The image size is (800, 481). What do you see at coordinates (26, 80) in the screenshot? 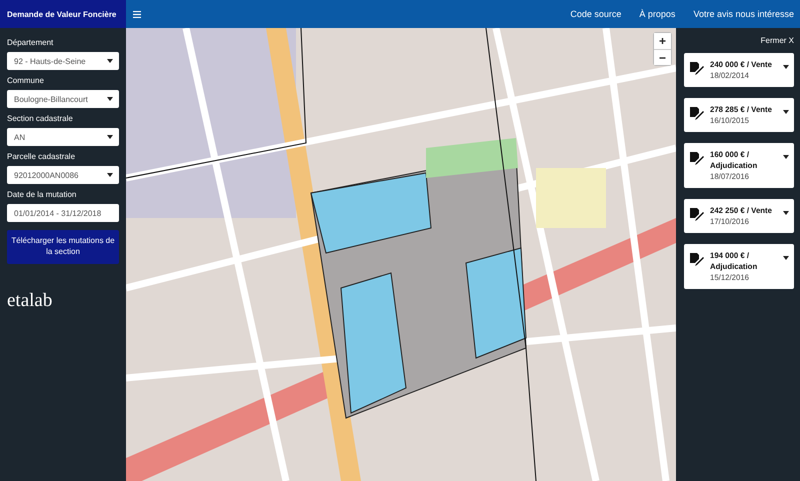
I see `field-label: Commune` at bounding box center [26, 80].